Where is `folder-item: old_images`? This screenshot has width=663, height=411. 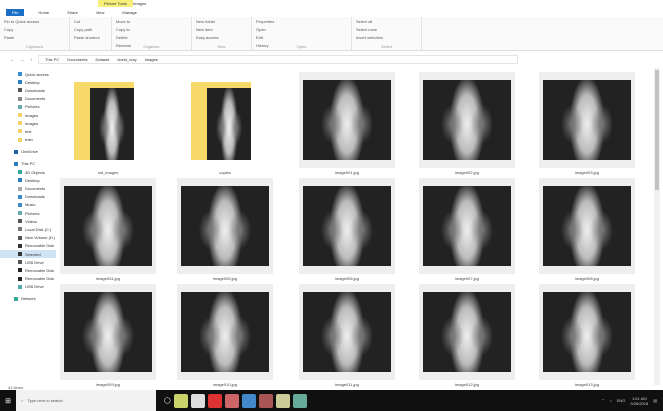
folder-item: old_images is located at coordinates (108, 124).